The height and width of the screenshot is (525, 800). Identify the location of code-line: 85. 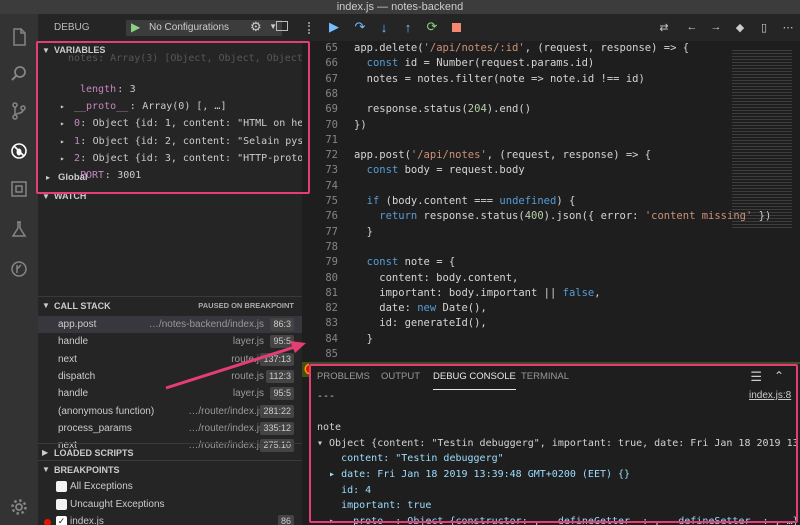
(551, 354).